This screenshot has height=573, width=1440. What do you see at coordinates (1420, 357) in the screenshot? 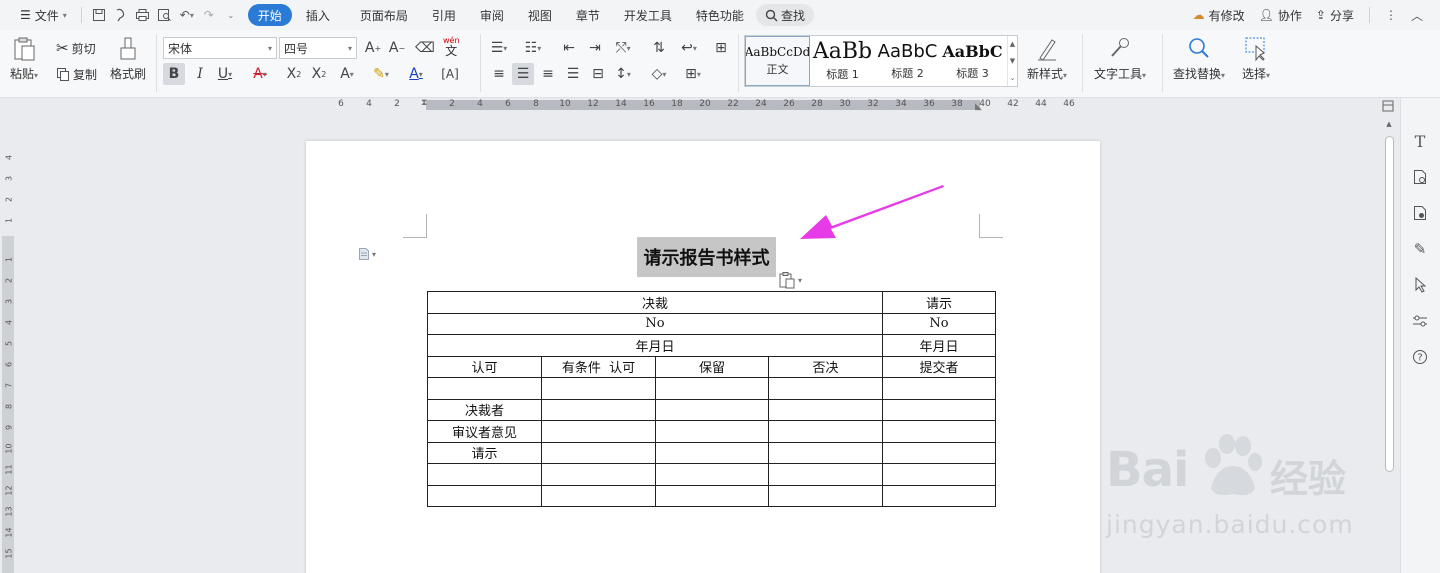
I see `help-icon: ?` at bounding box center [1420, 357].